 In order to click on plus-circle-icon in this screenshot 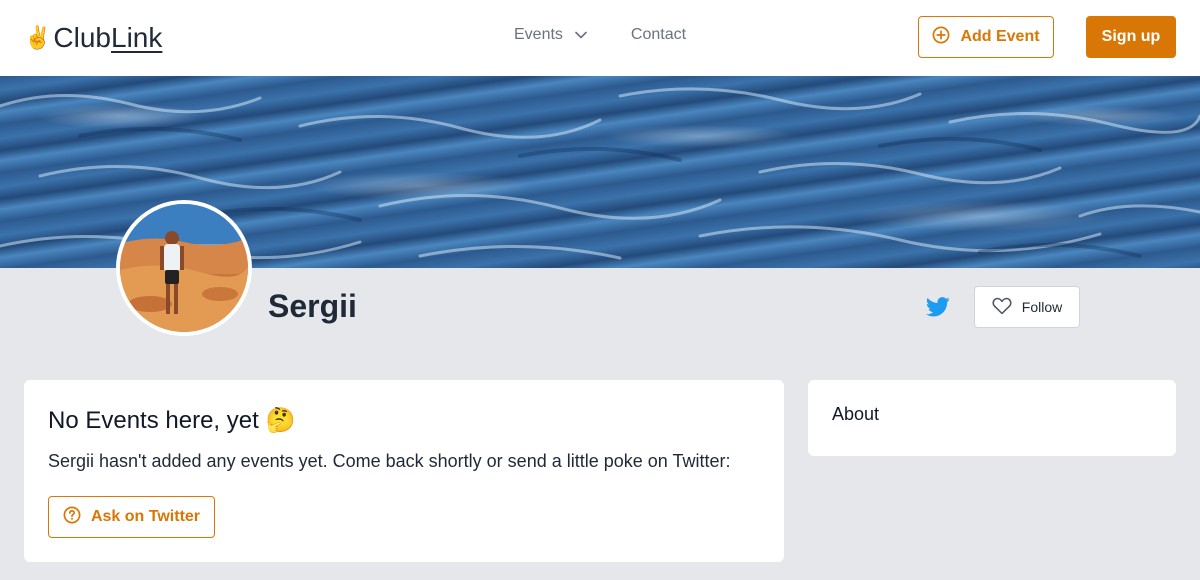, I will do `click(941, 37)`.